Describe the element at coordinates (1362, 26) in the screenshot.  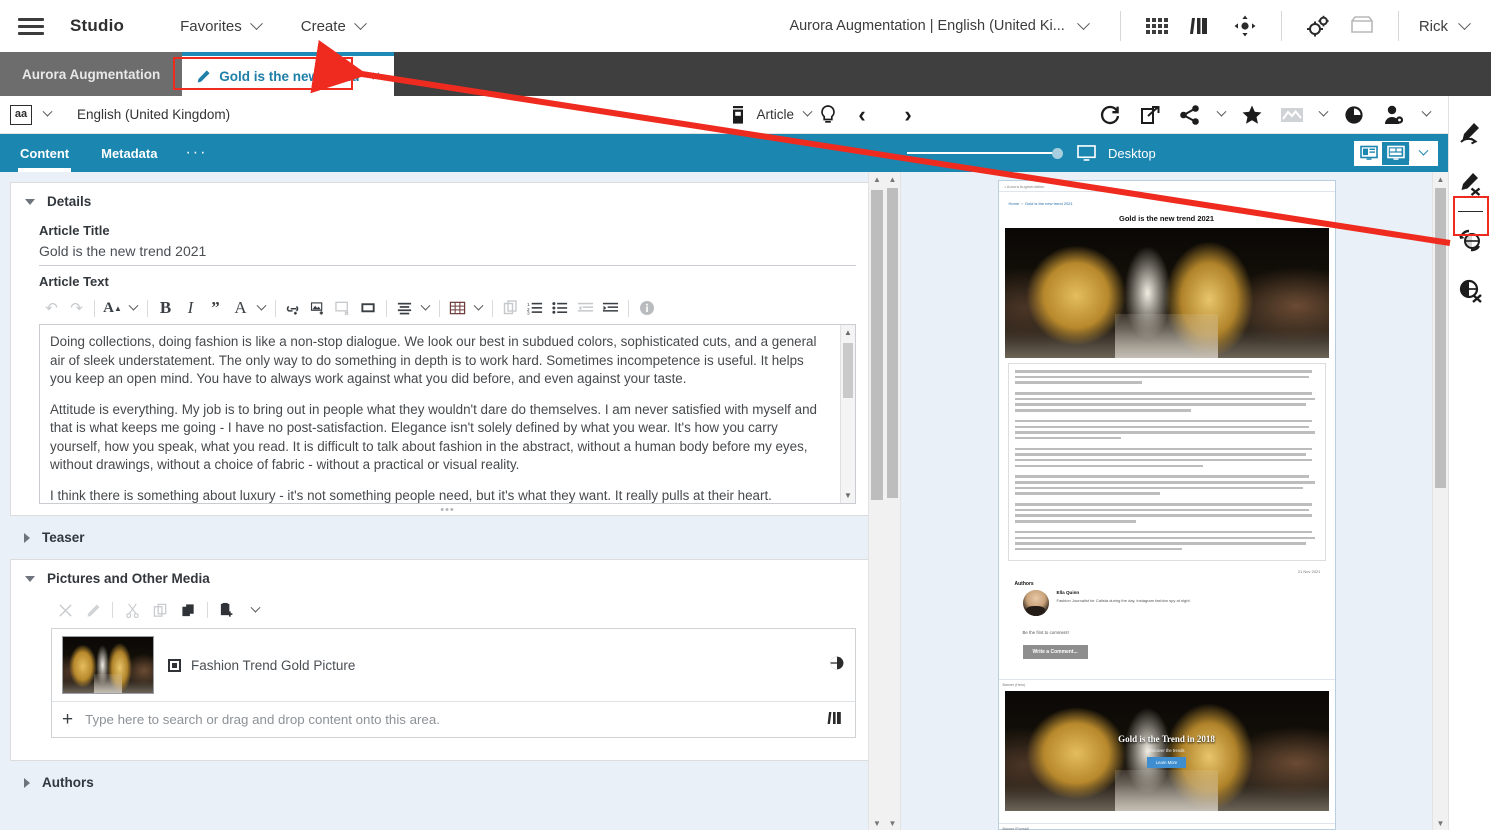
I see `inbox-icon` at that location.